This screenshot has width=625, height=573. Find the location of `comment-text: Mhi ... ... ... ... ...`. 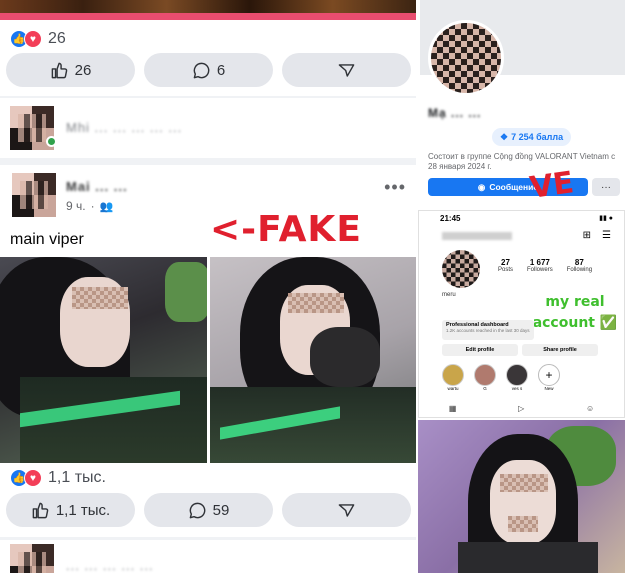

comment-text: Mhi ... ... ... ... ... is located at coordinates (124, 127).